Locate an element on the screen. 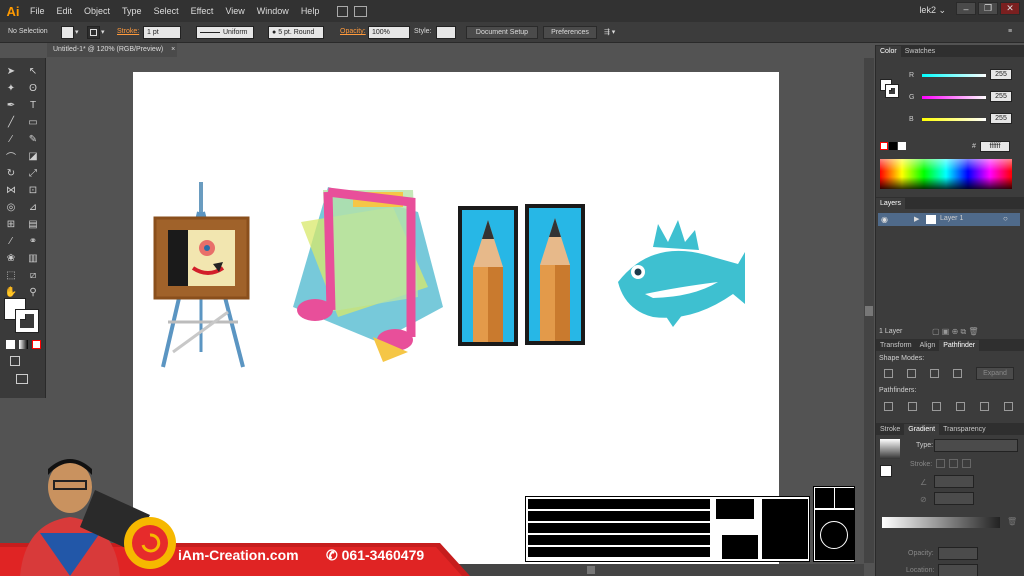 This screenshot has width=1024, height=576. mesh-icon: ⊞ is located at coordinates (11, 224).